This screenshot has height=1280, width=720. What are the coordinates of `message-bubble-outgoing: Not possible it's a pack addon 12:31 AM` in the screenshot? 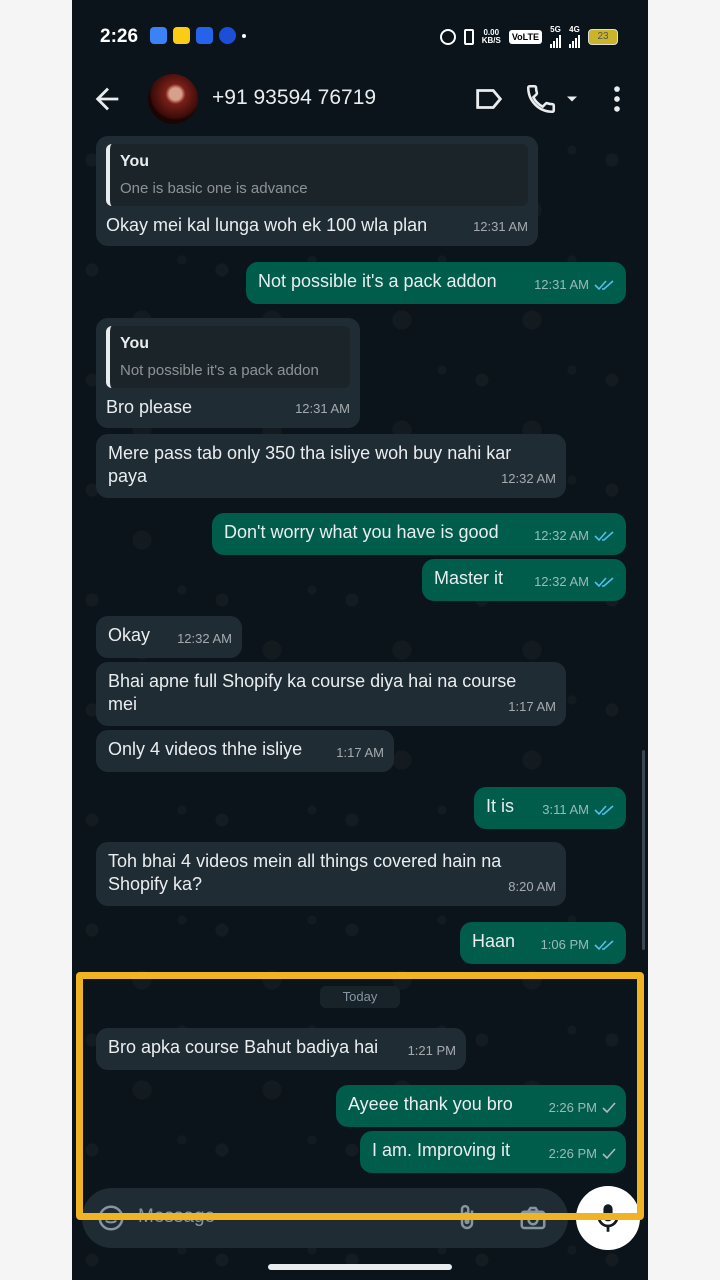 It's located at (436, 283).